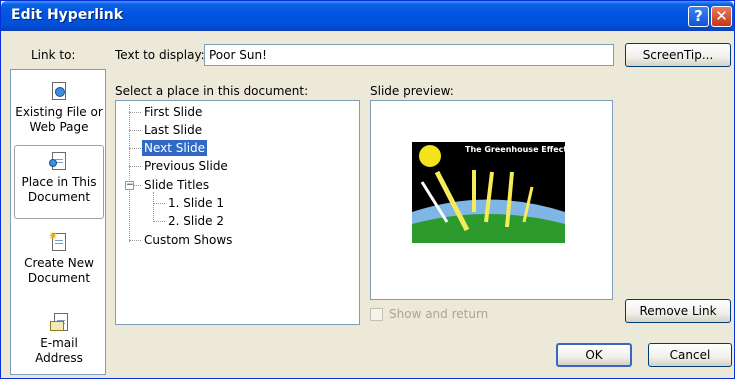 The image size is (735, 379). I want to click on create-new-document-label-2: Document, so click(59, 278).